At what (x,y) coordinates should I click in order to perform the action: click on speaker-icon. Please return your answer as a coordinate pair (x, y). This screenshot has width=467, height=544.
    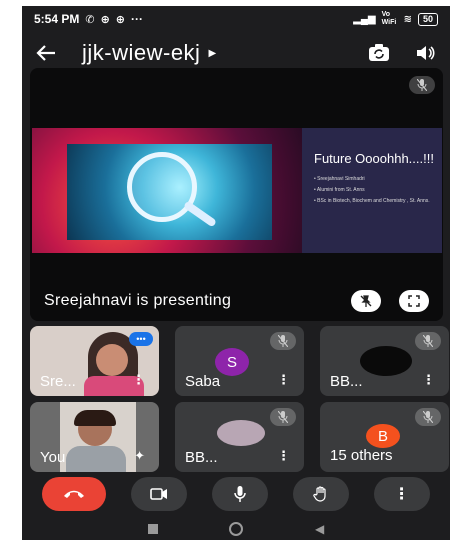
    Looking at the image, I should click on (426, 53).